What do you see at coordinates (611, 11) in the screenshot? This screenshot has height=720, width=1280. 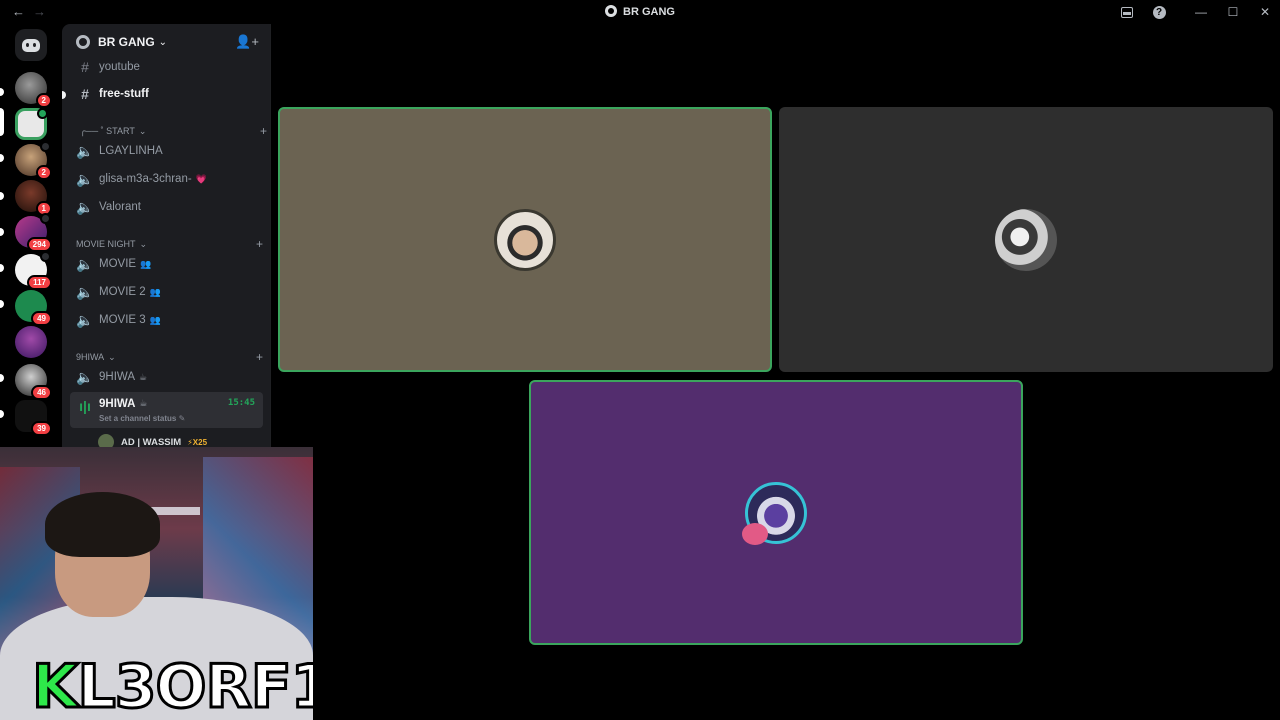 I see `server-icon` at bounding box center [611, 11].